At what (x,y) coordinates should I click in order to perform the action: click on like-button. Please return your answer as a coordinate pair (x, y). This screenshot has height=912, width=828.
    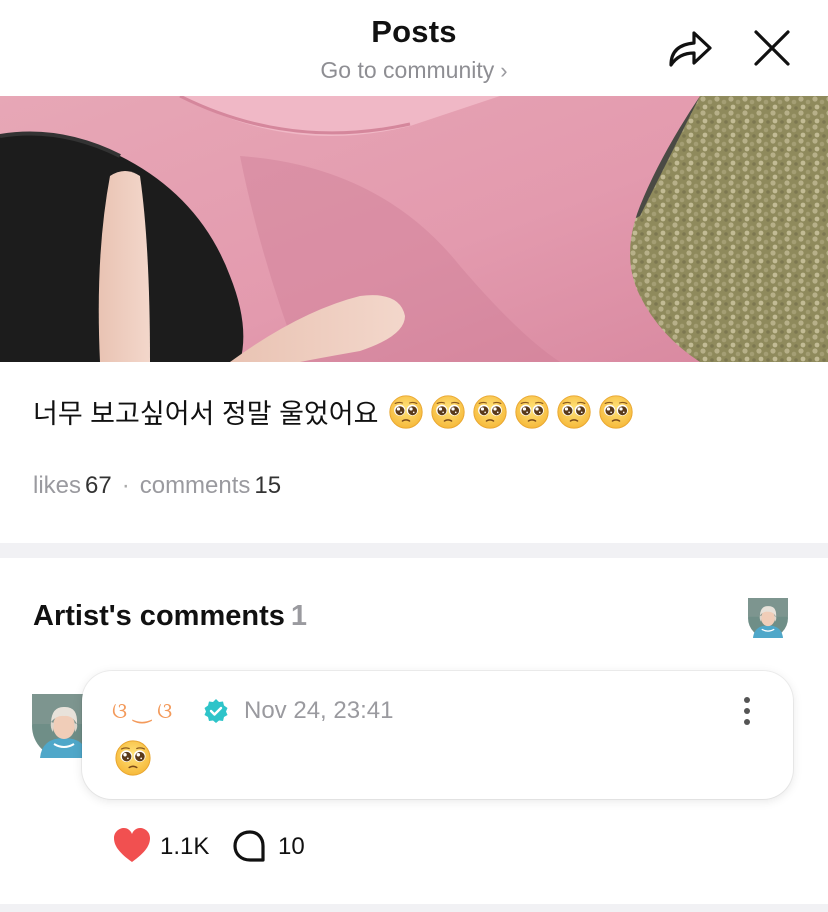
    Looking at the image, I should click on (132, 846).